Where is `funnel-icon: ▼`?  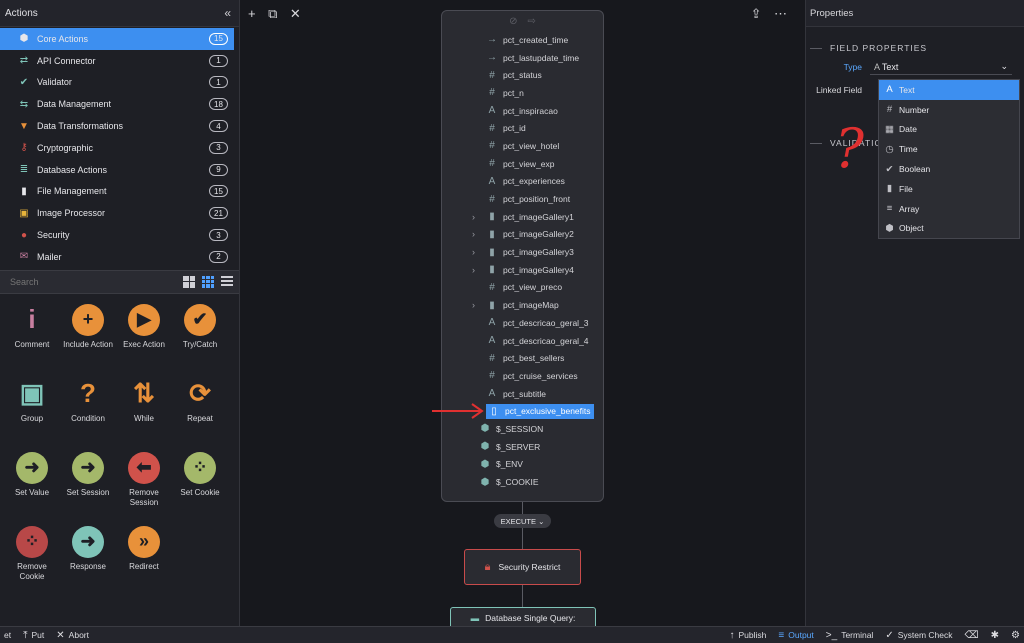 funnel-icon: ▼ is located at coordinates (24, 126).